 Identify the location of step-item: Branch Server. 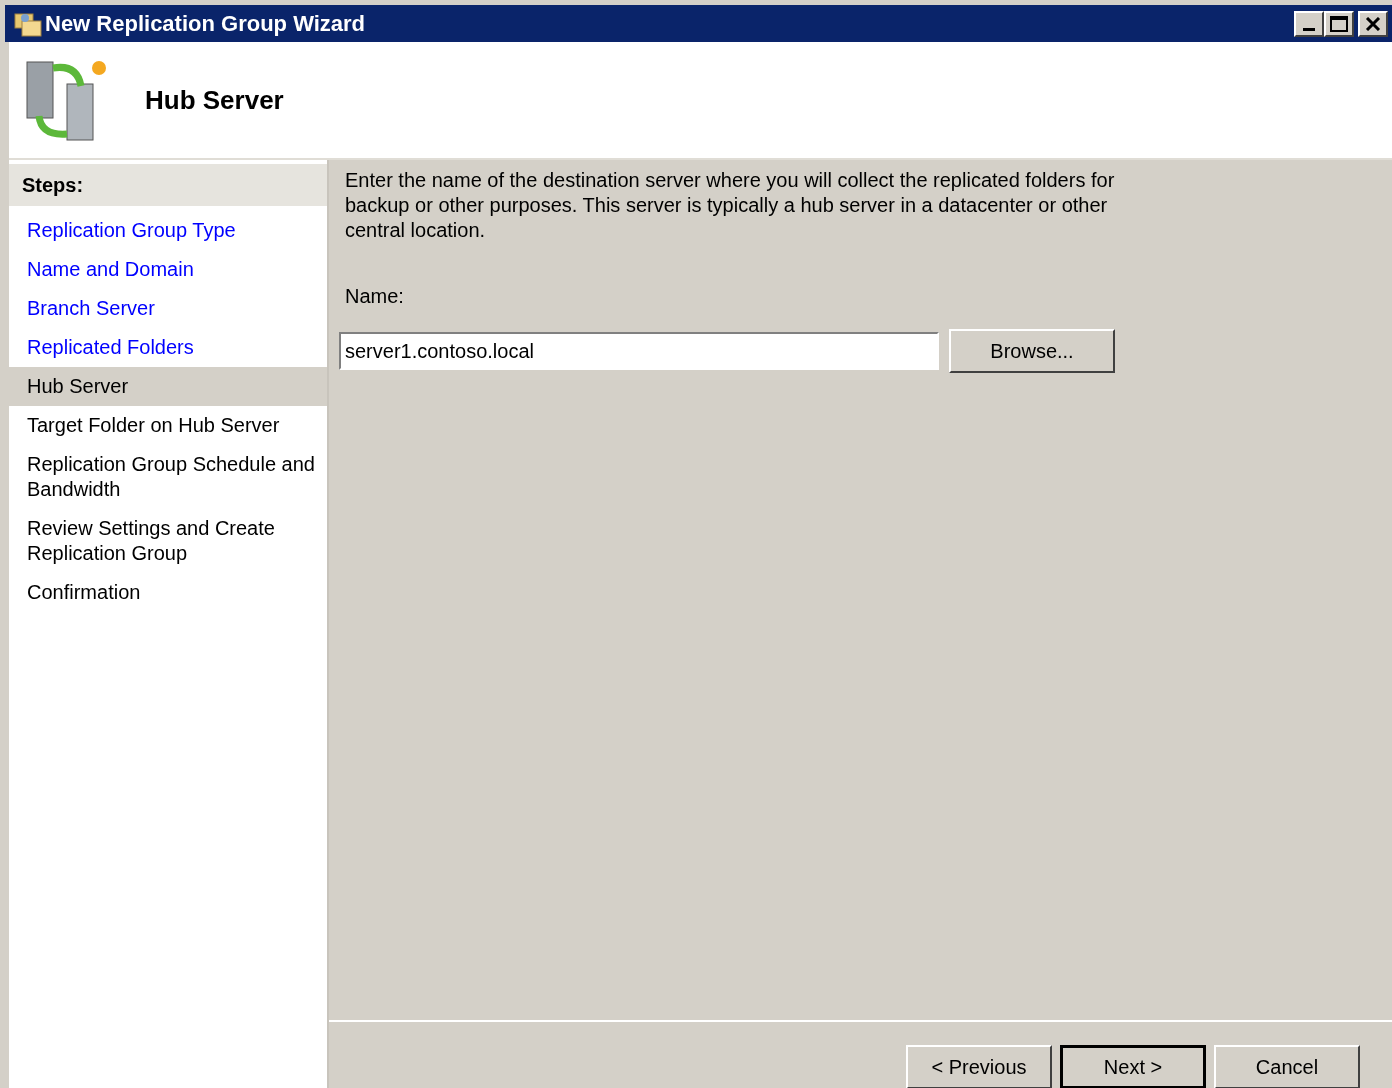
(168, 308).